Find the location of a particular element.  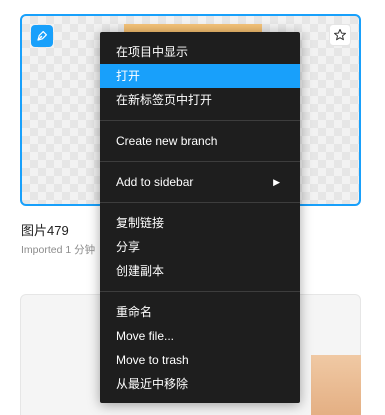

menu-item-copy-link: 复制链接 is located at coordinates (200, 223).